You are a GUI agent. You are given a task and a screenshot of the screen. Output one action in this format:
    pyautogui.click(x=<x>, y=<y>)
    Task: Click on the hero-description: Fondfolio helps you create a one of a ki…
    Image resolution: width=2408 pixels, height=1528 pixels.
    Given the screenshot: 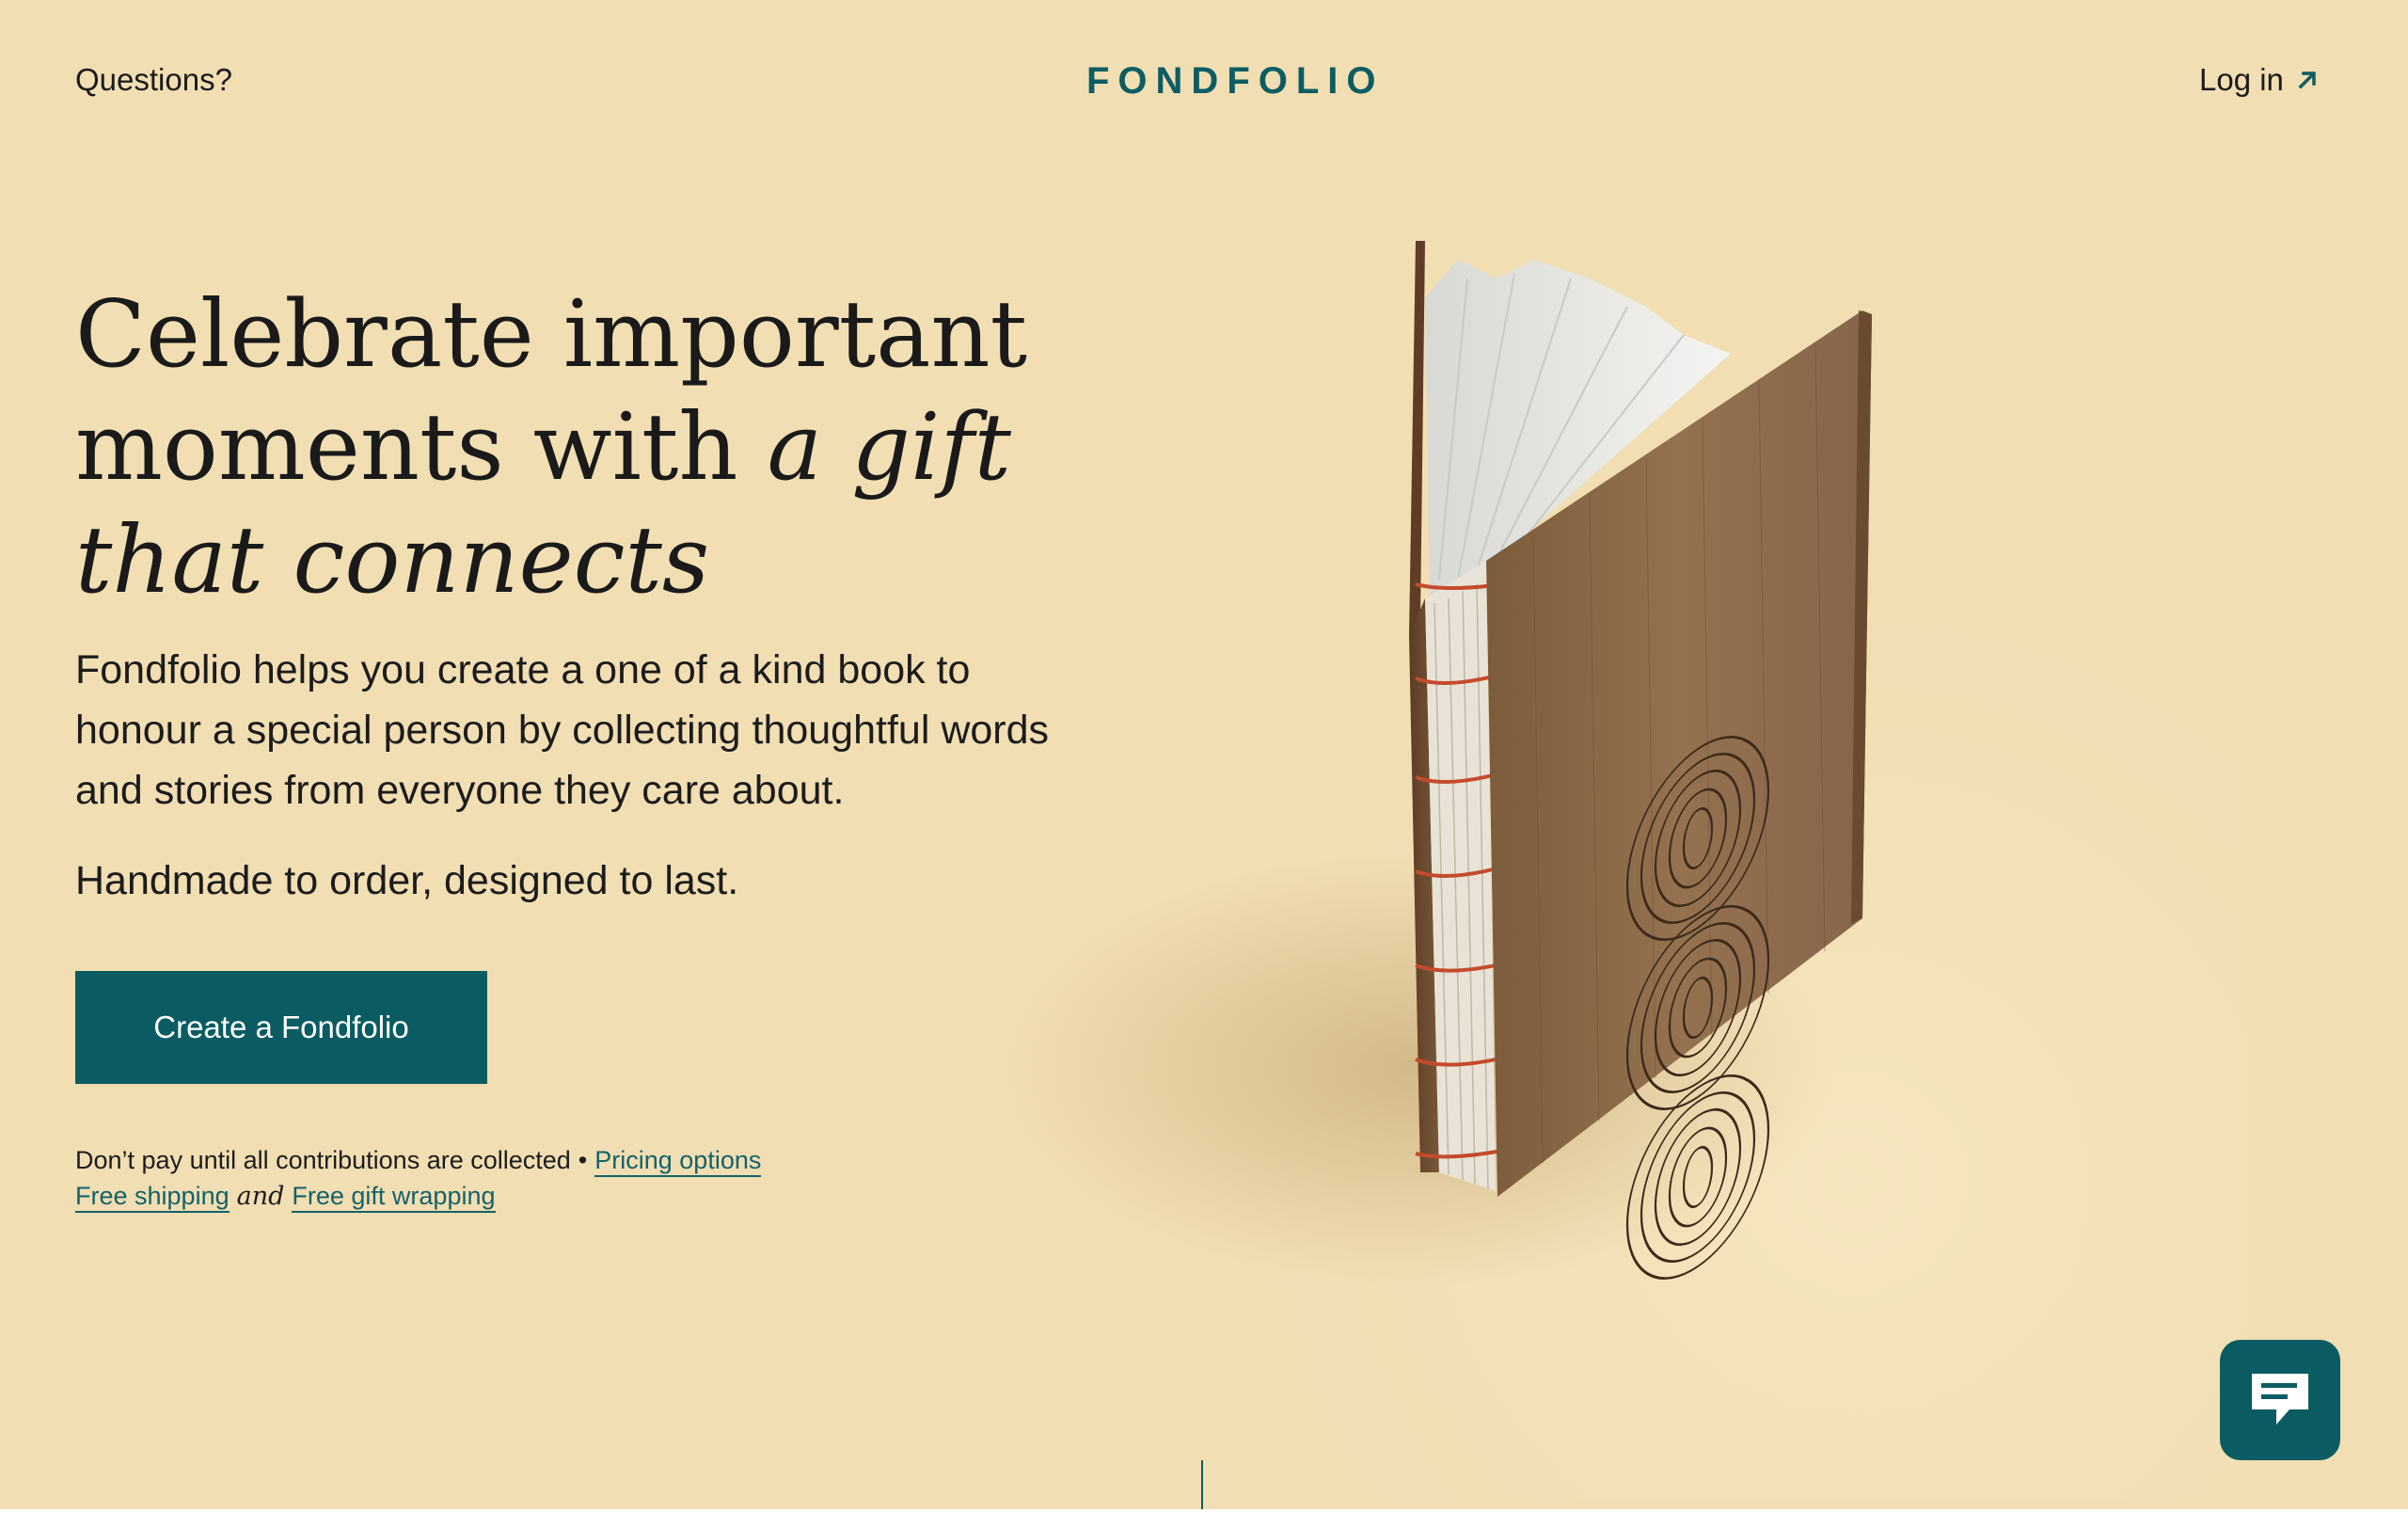 What is the action you would take?
    pyautogui.click(x=562, y=730)
    